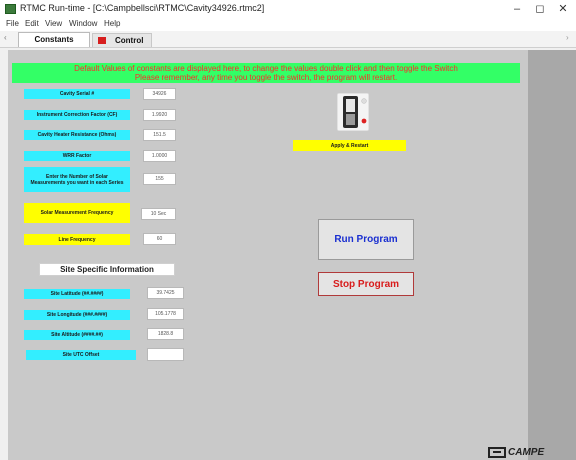 Image resolution: width=576 pixels, height=460 pixels. Describe the element at coordinates (563, 9) in the screenshot. I see `close-button: ✕` at that location.